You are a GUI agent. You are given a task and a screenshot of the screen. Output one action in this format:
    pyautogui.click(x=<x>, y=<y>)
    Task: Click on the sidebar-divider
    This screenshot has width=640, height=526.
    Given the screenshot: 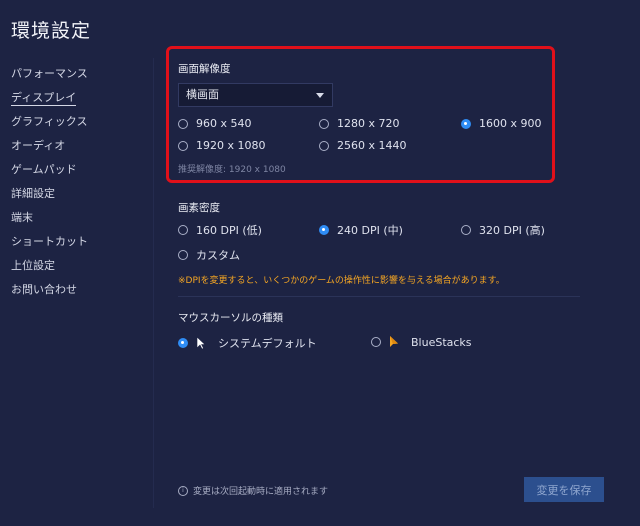 What is the action you would take?
    pyautogui.click(x=153, y=283)
    